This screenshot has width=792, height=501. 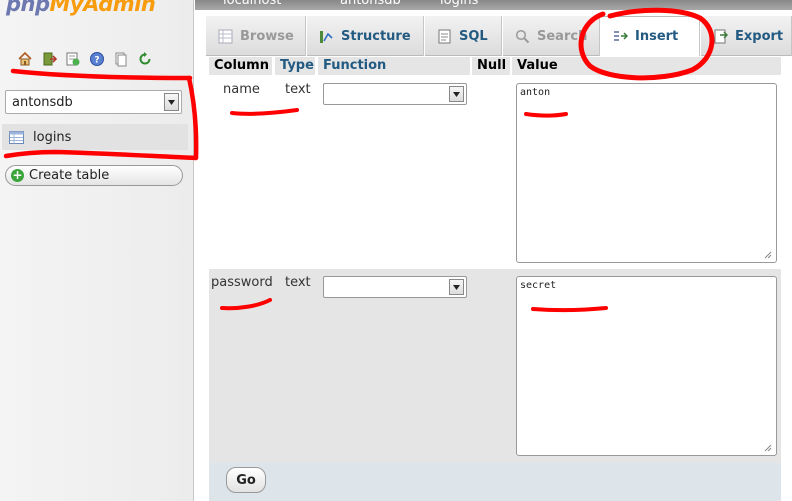 What do you see at coordinates (370, 4) in the screenshot?
I see `breadcrumb-database: antonsdb` at bounding box center [370, 4].